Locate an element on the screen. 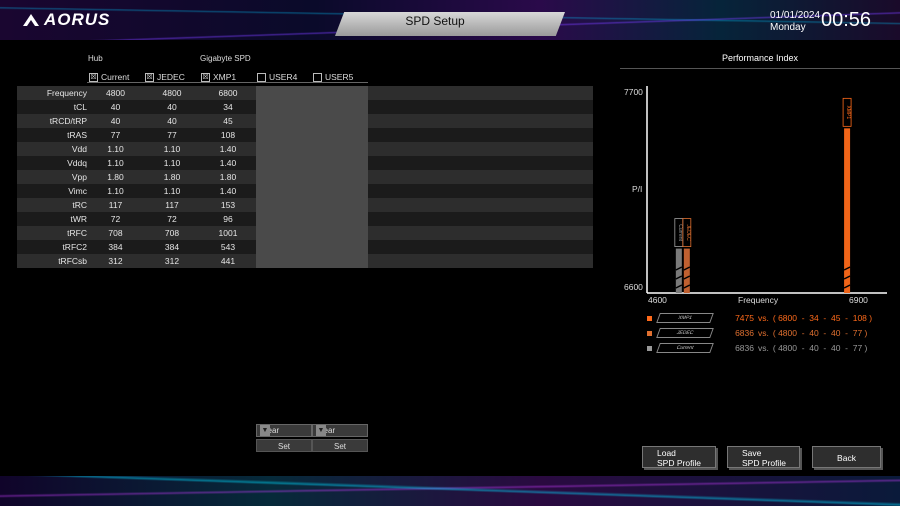 Image resolution: width=900 pixels, height=506 pixels. back-button: Back is located at coordinates (846, 457).